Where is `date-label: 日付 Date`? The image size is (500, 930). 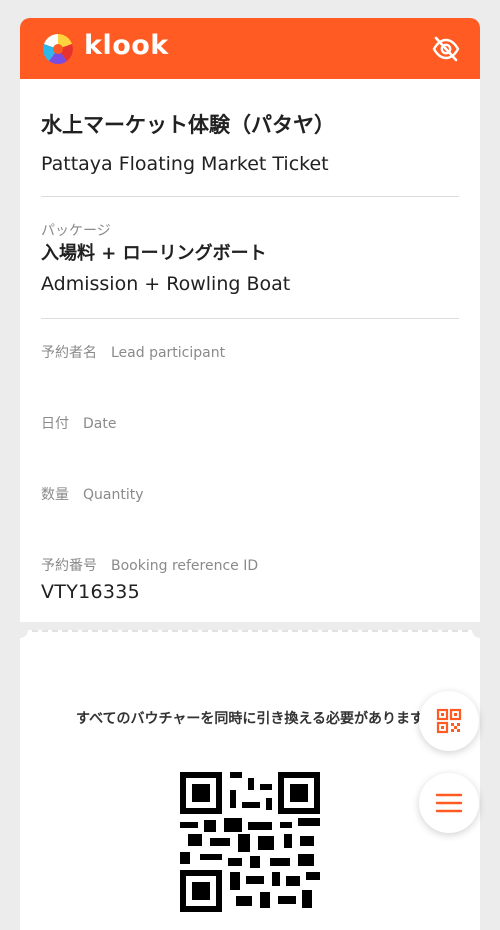
date-label: 日付 Date is located at coordinates (79, 424).